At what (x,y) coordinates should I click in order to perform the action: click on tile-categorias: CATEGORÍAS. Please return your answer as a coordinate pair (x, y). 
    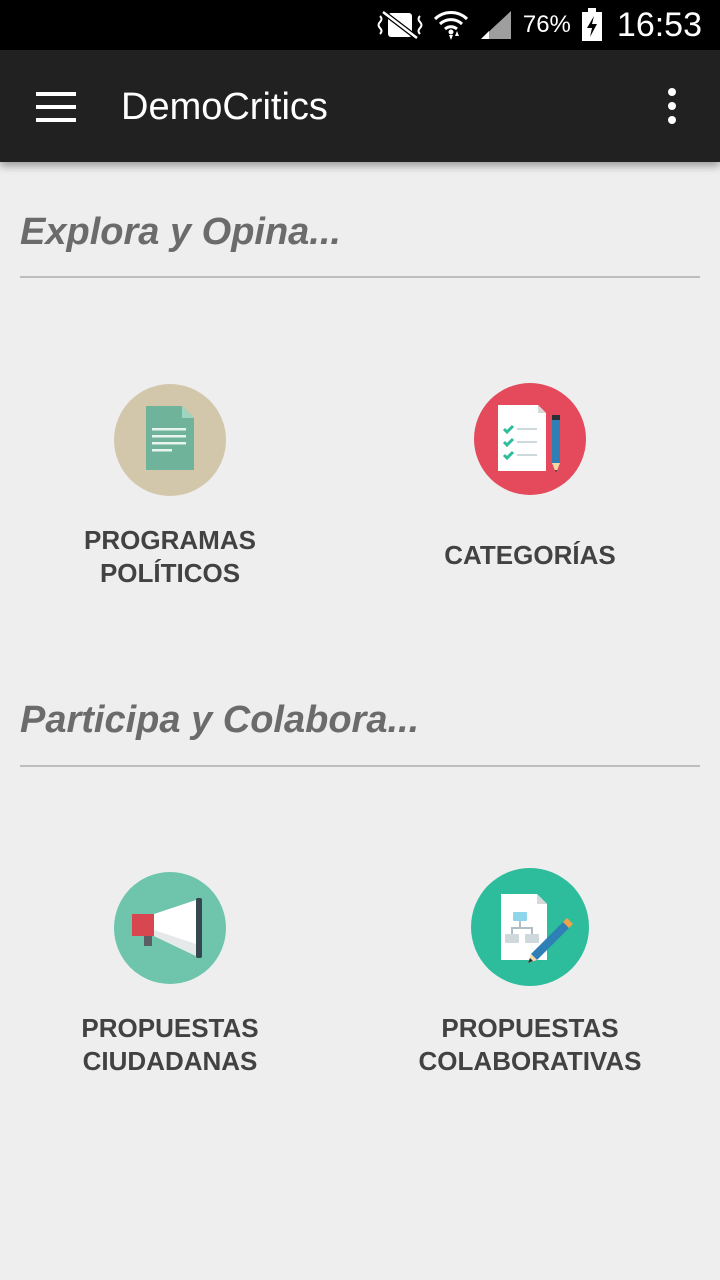
    Looking at the image, I should click on (530, 476).